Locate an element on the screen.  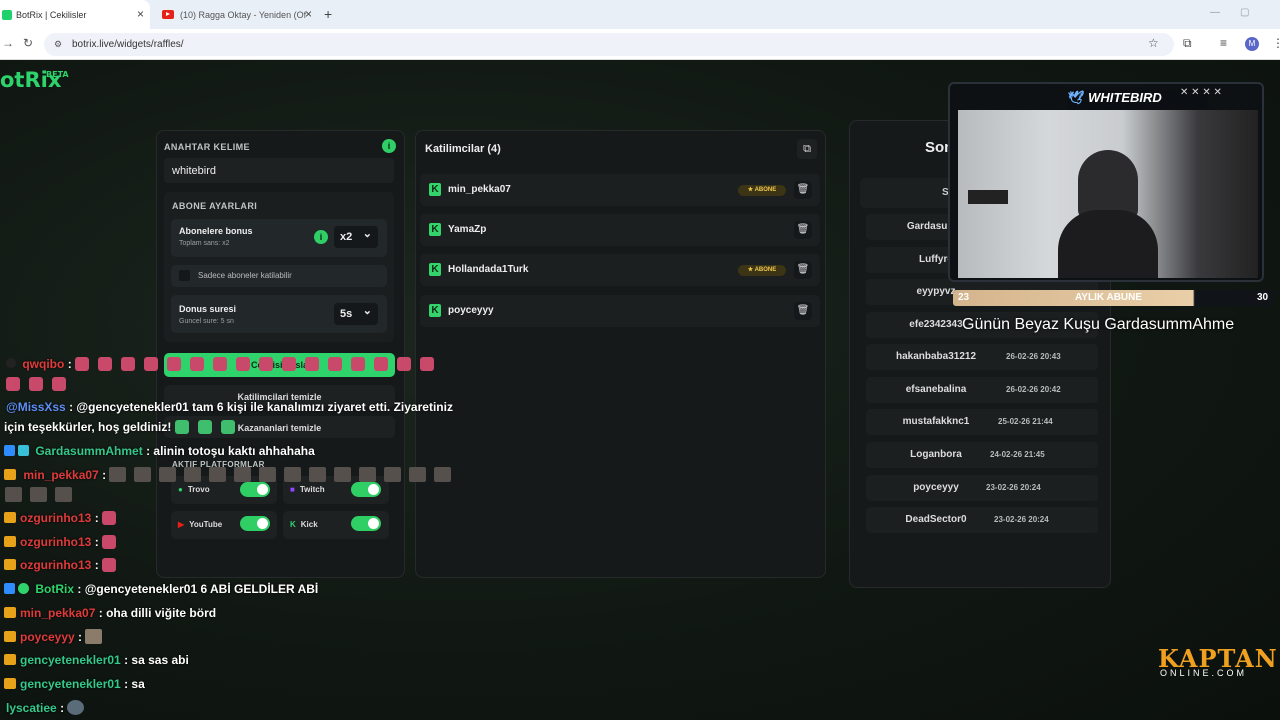
sub-goal-target: 30 is located at coordinates (1263, 297).